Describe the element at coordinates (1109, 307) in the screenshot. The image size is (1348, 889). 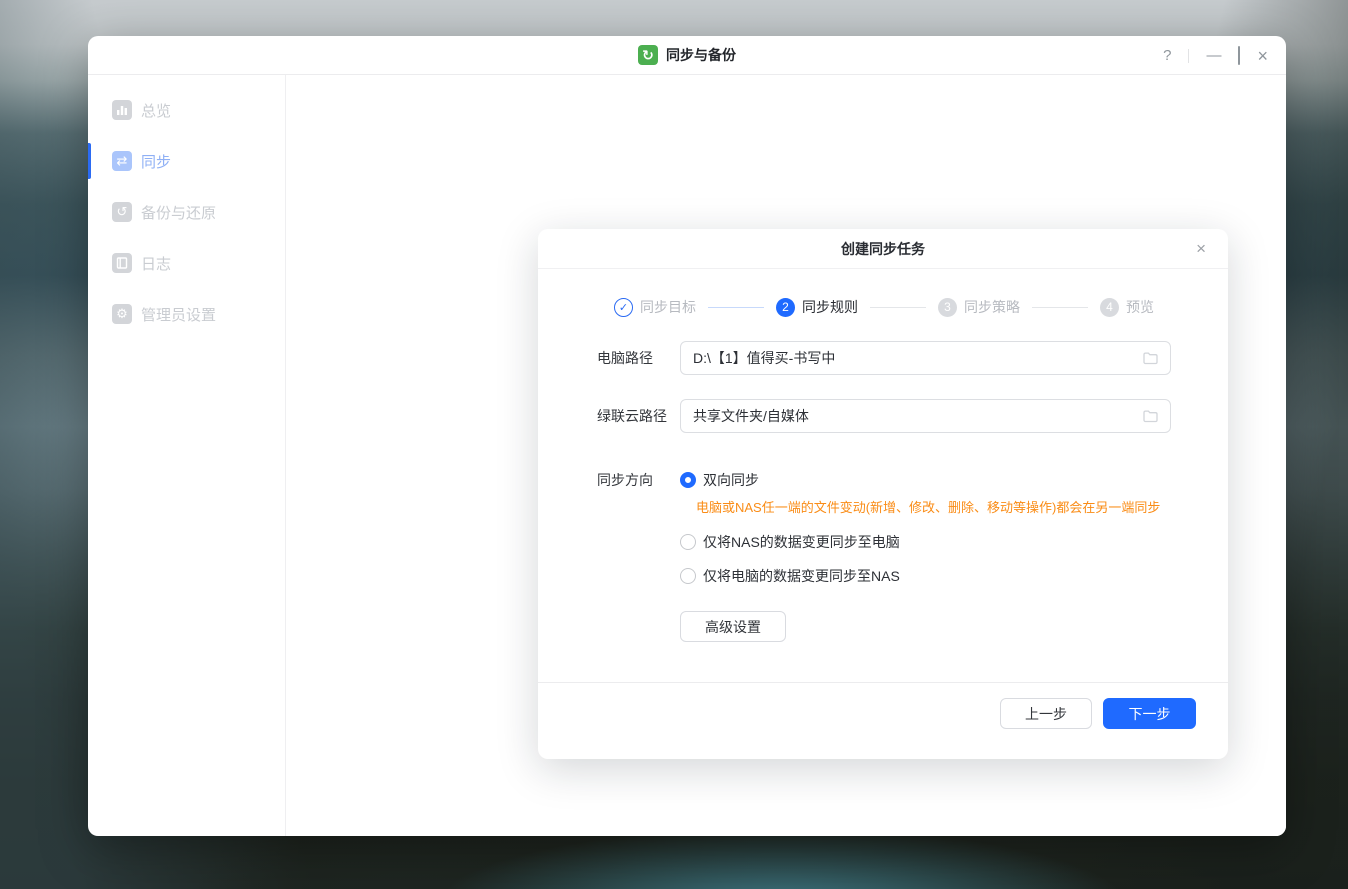
I see `step-number: 4` at that location.